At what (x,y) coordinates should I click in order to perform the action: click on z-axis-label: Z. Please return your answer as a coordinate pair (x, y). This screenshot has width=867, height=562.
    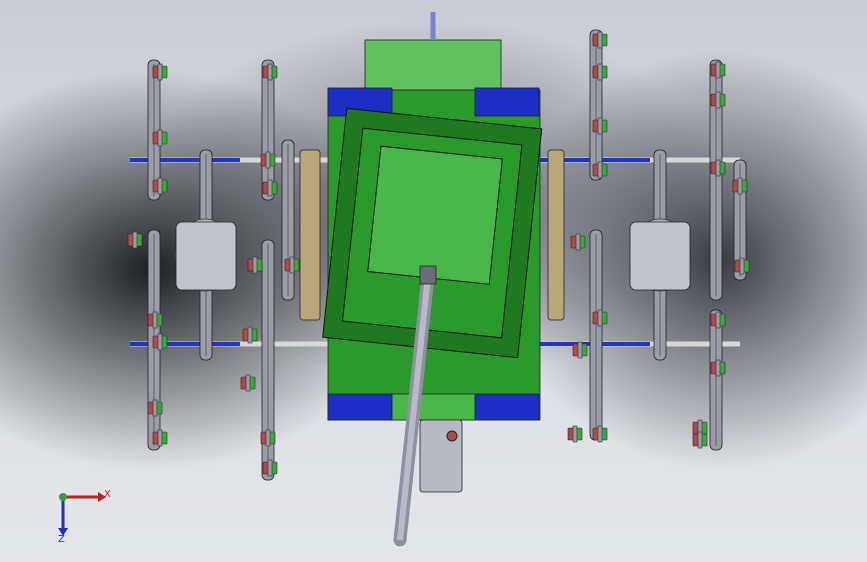
    Looking at the image, I should click on (61, 539).